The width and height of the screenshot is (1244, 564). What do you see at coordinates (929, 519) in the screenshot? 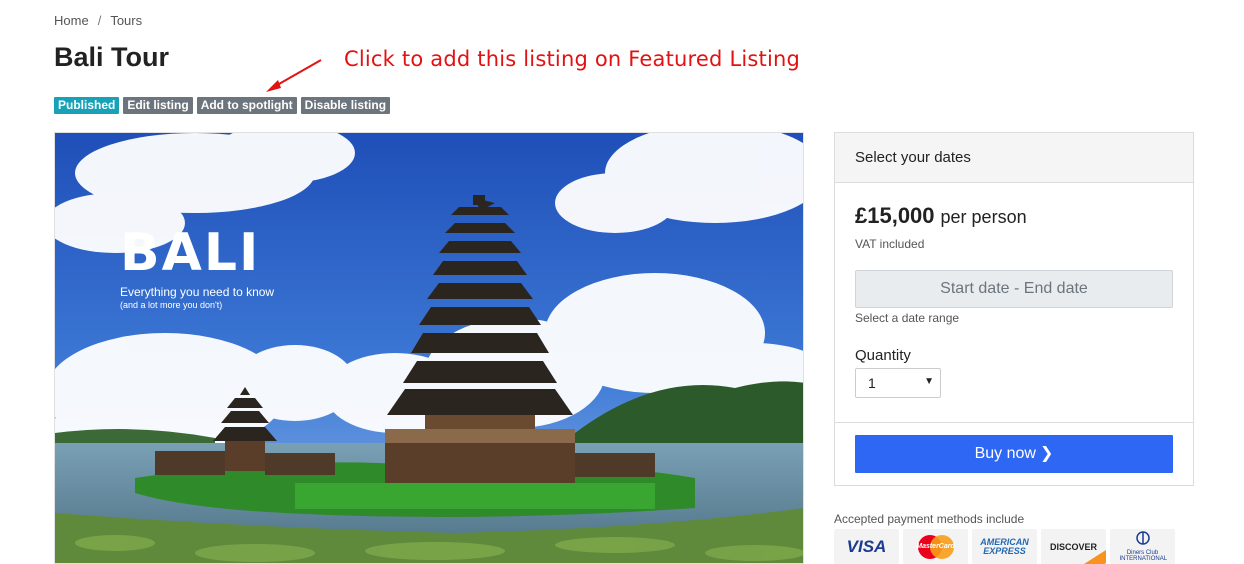
I see `payment-methods-label: Accepted payment methods include` at bounding box center [929, 519].